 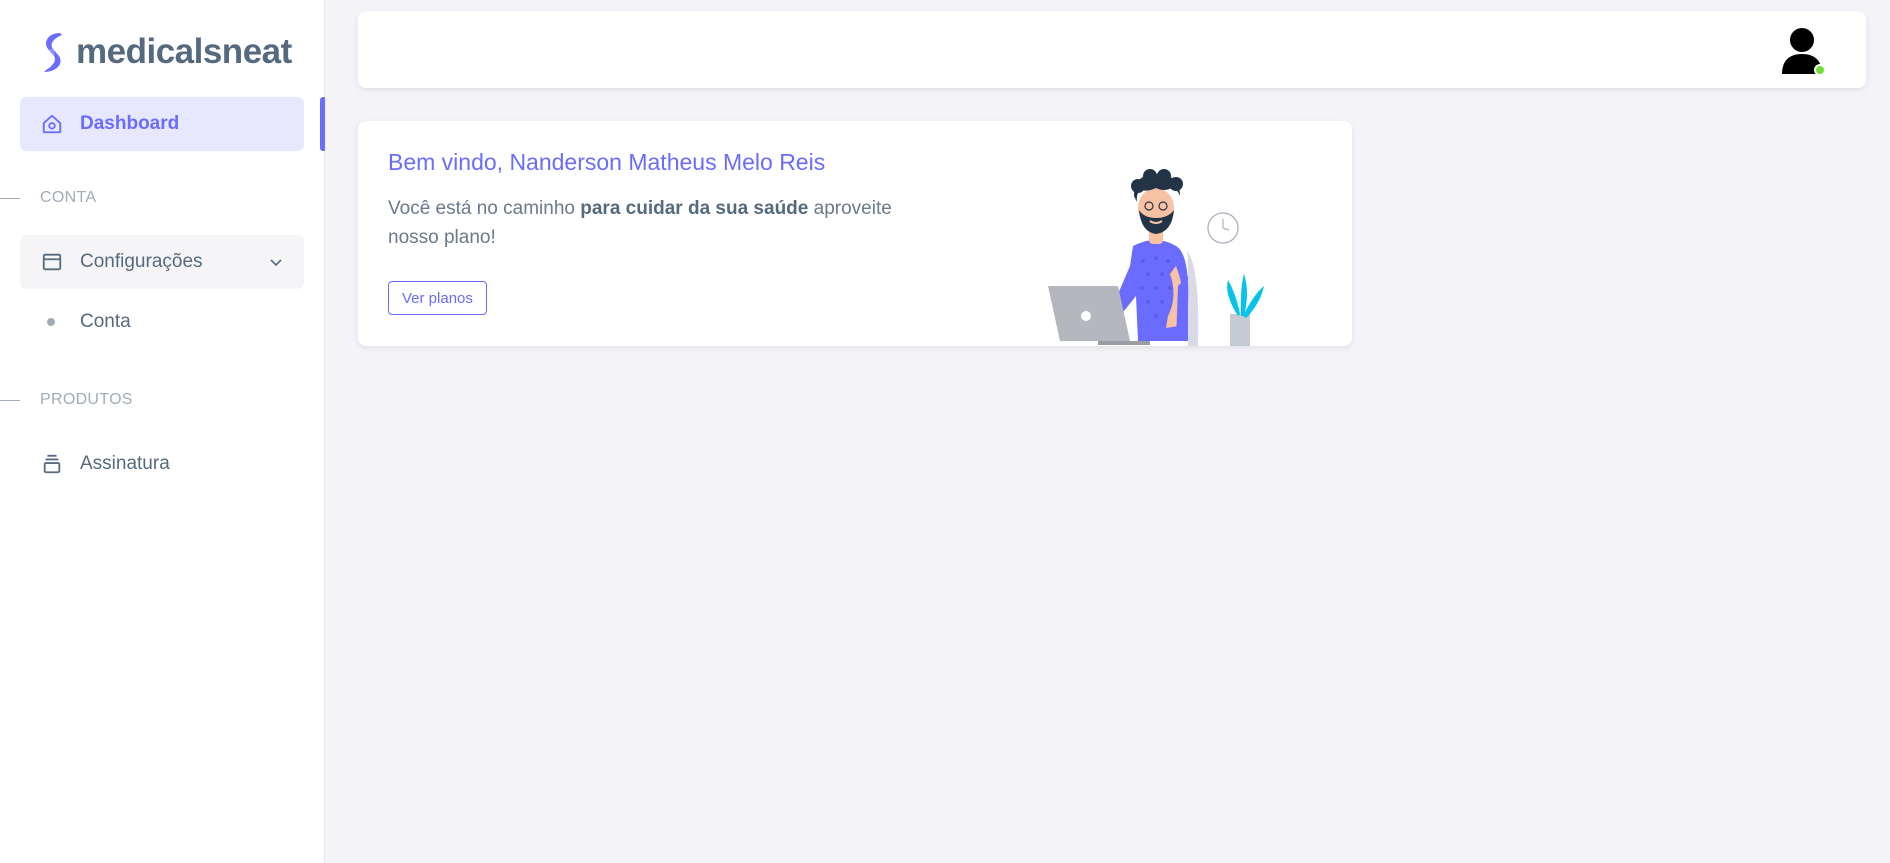 I want to click on man-with-laptop-illustration, so click(x=1156, y=257).